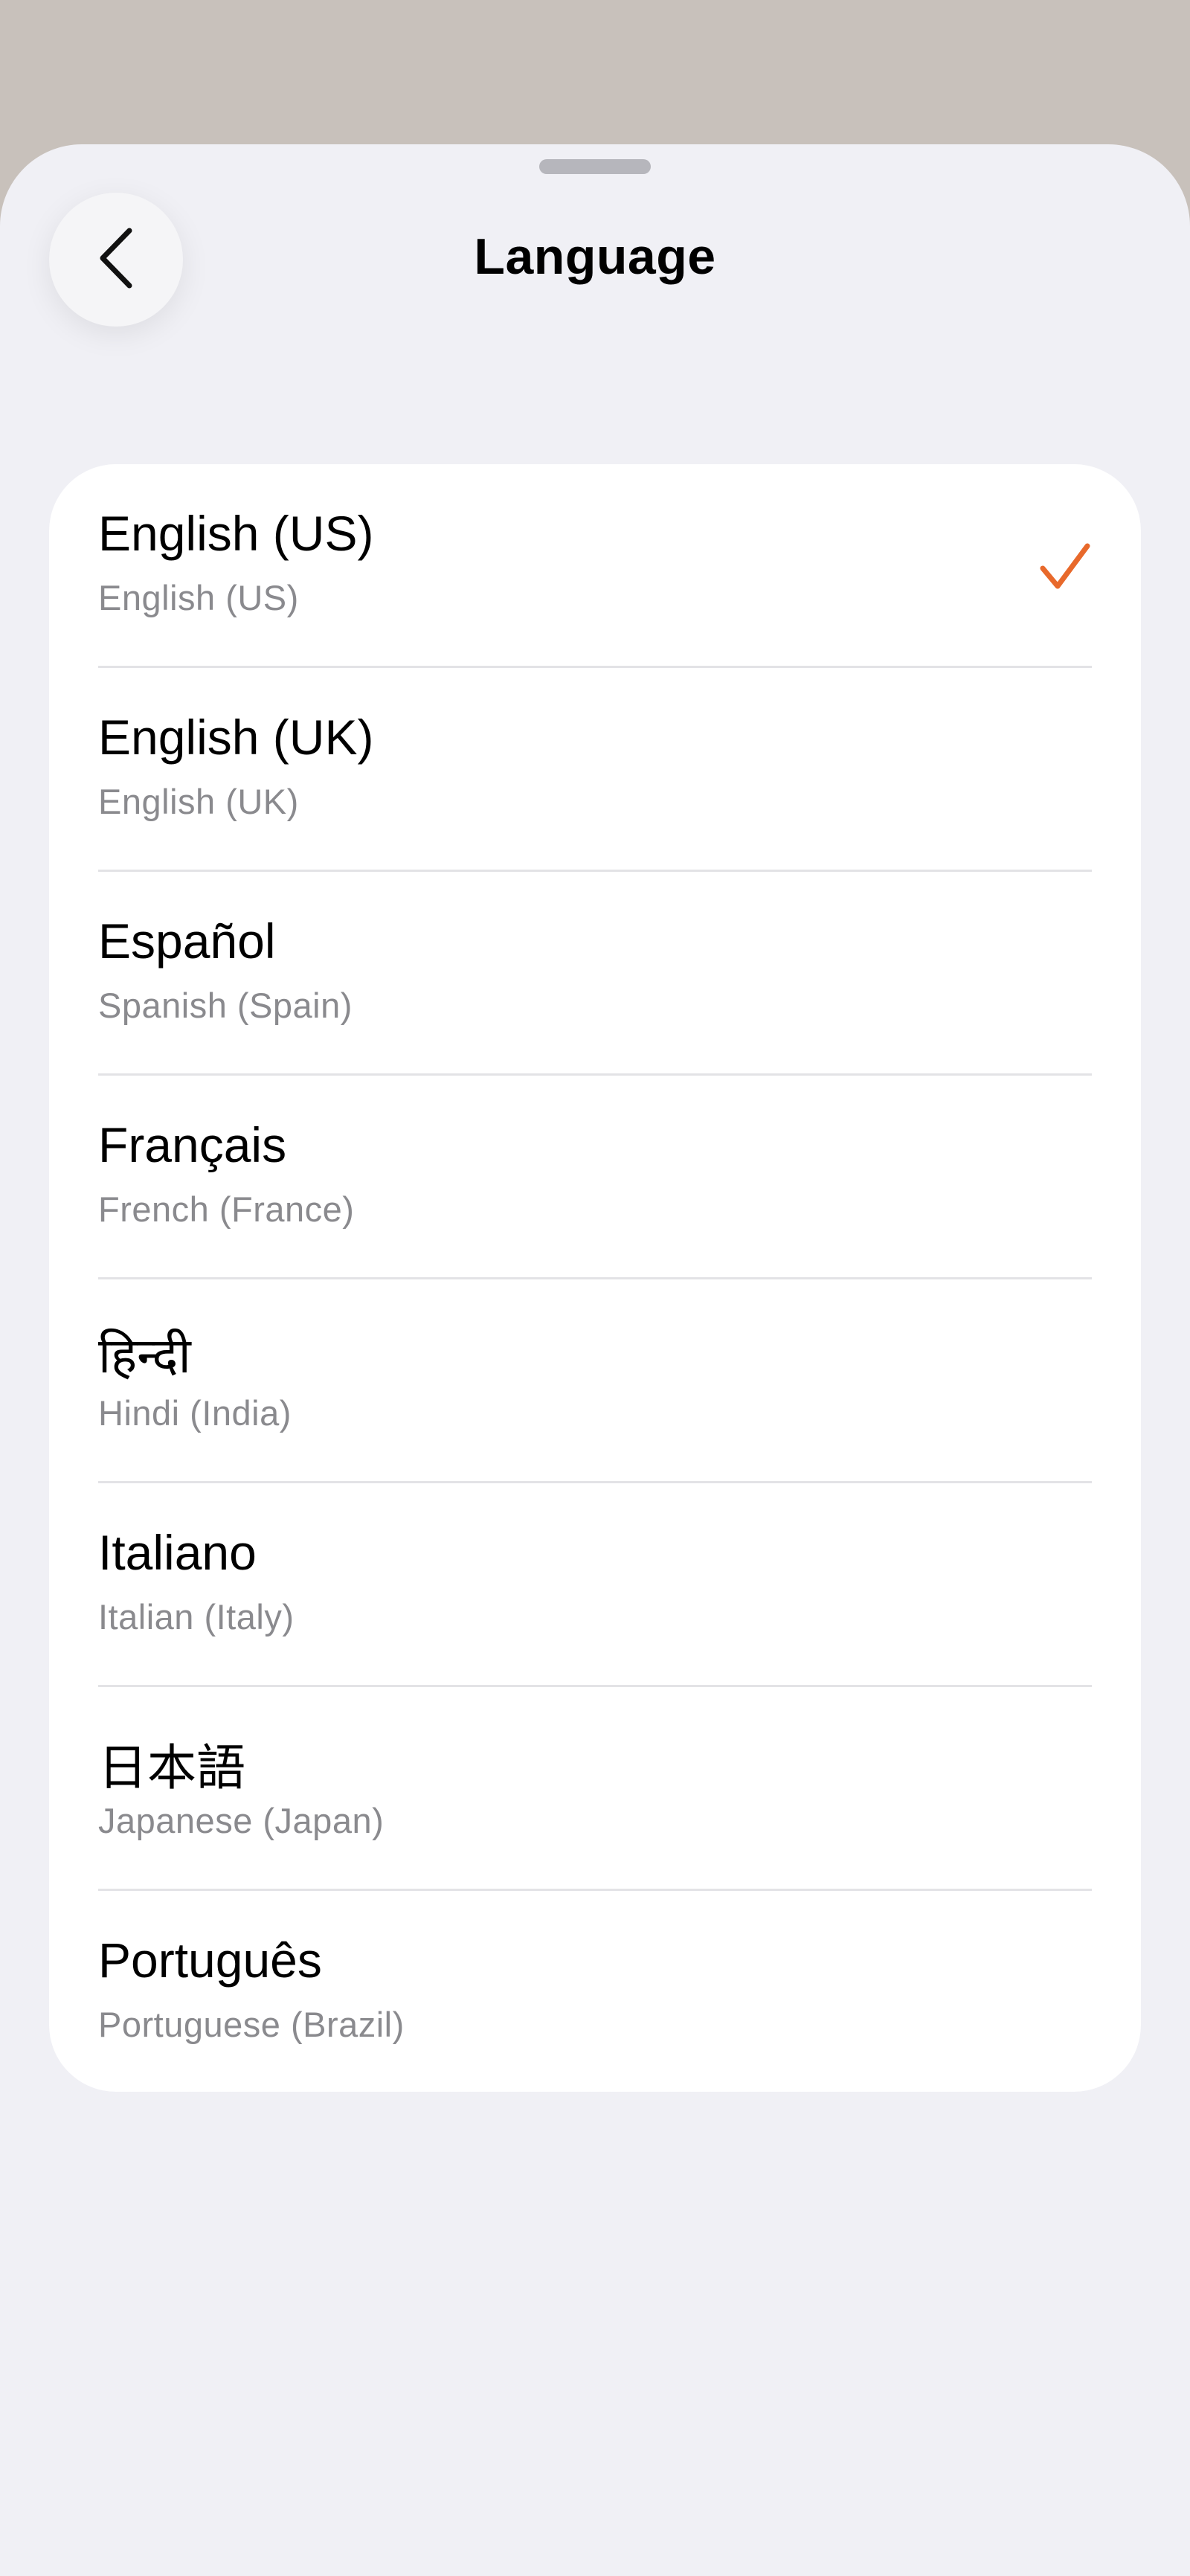 Image resolution: width=1190 pixels, height=2576 pixels. Describe the element at coordinates (595, 770) in the screenshot. I see `language-item-english-uk: English (UK) English (UK)` at that location.